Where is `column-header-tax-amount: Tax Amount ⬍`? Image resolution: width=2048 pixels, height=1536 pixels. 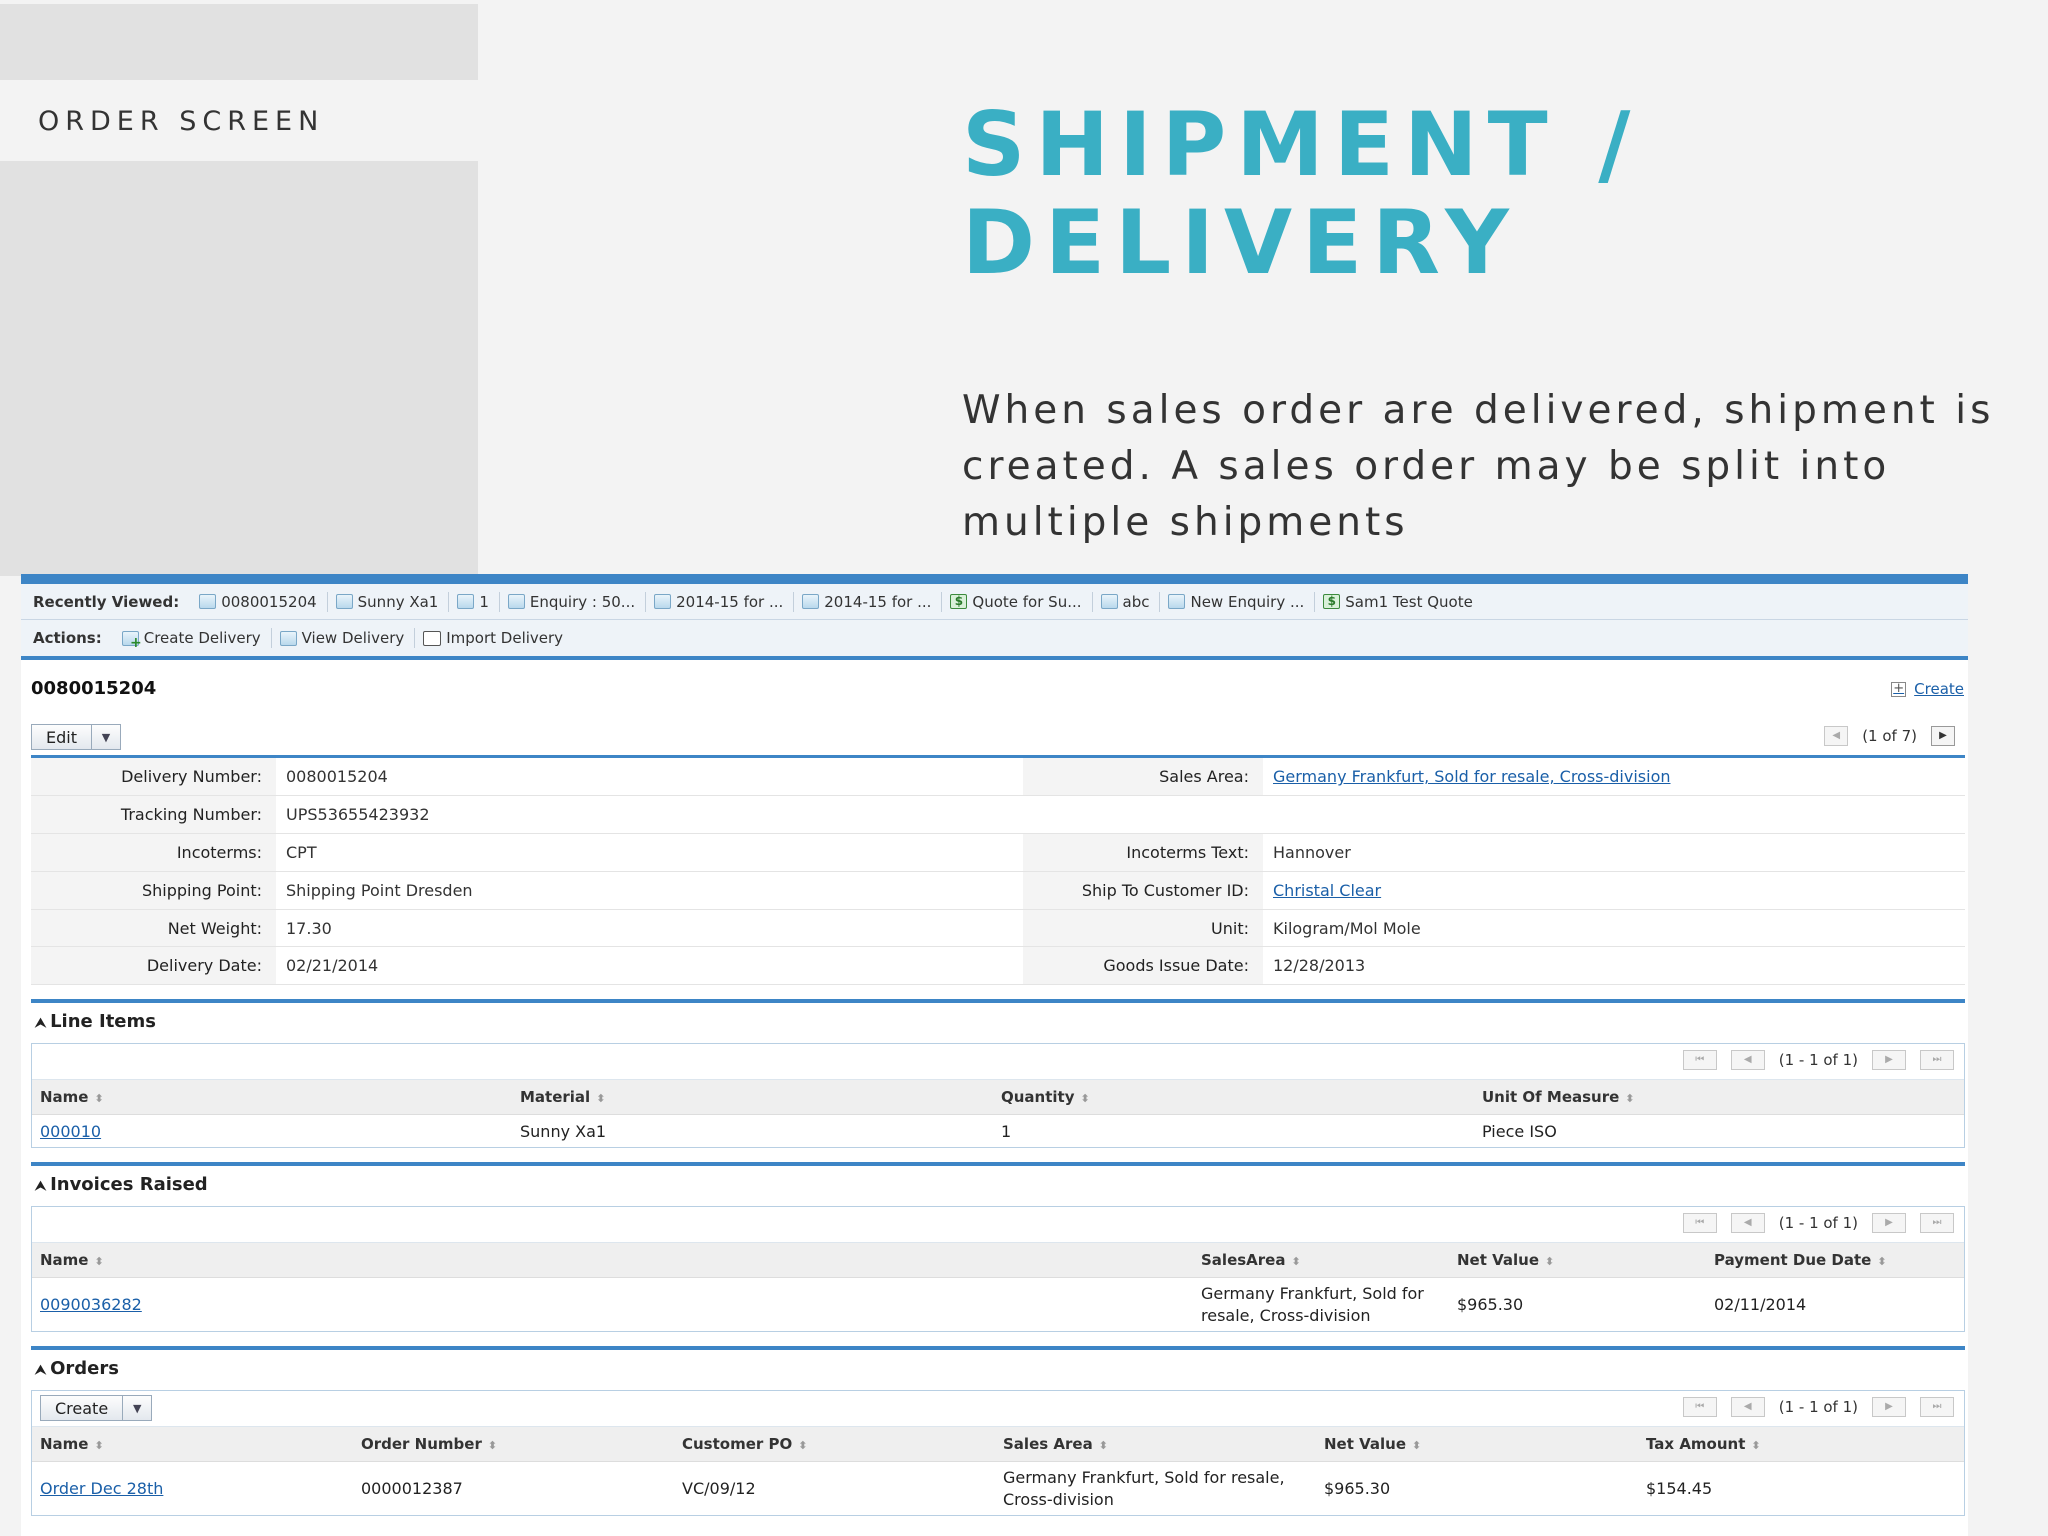
column-header-tax-amount: Tax Amount ⬍ is located at coordinates (1801, 1444).